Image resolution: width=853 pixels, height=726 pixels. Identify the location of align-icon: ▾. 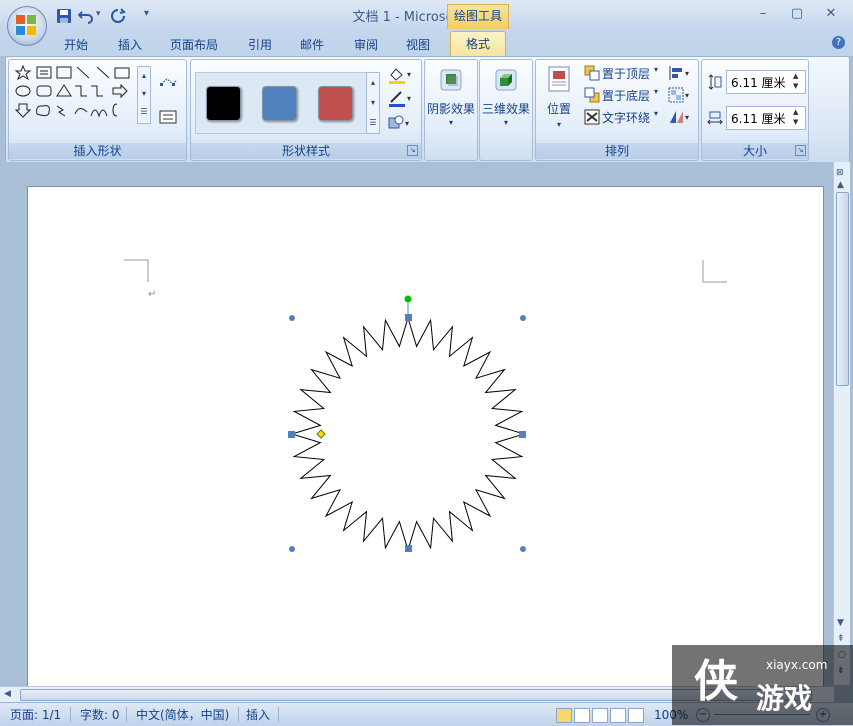
(680, 73).